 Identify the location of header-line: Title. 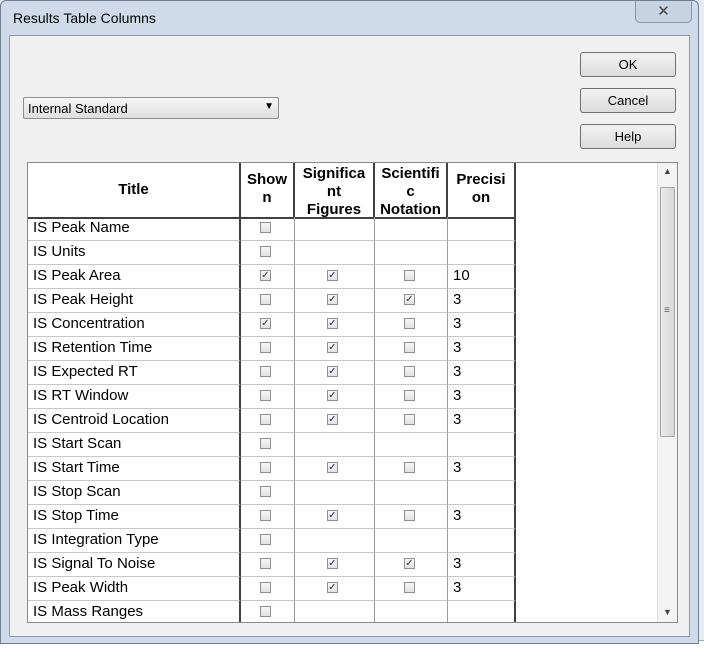
(133, 189).